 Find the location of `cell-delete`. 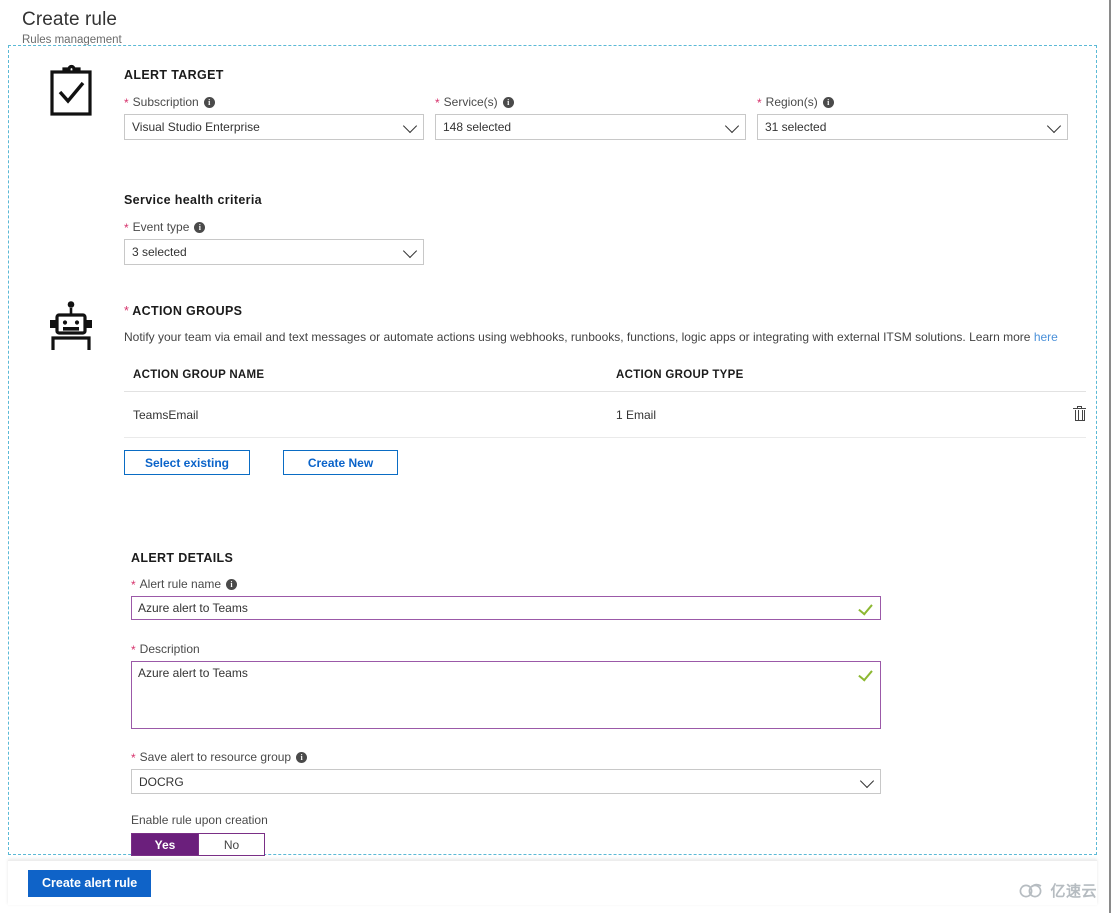

cell-delete is located at coordinates (1066, 414).